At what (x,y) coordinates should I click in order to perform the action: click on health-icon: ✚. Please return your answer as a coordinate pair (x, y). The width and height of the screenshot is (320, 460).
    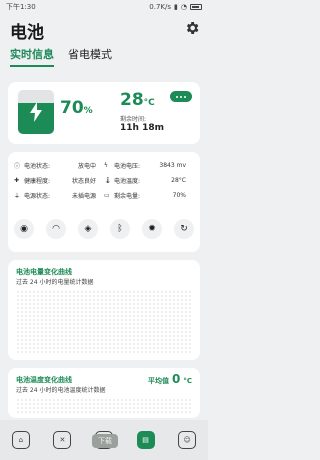
    Looking at the image, I should click on (17, 180).